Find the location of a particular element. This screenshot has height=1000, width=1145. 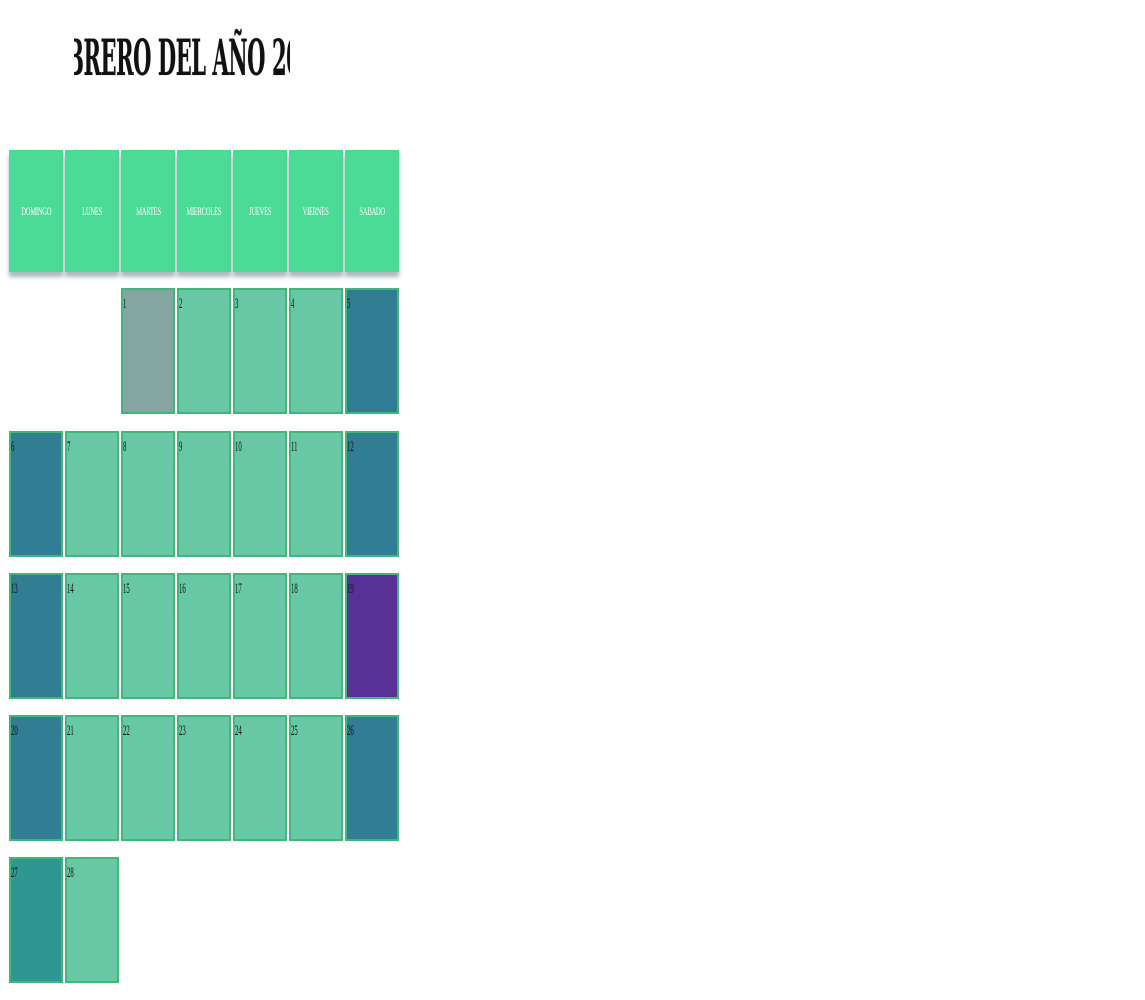

day-cell-6: 6 is located at coordinates (36, 494).